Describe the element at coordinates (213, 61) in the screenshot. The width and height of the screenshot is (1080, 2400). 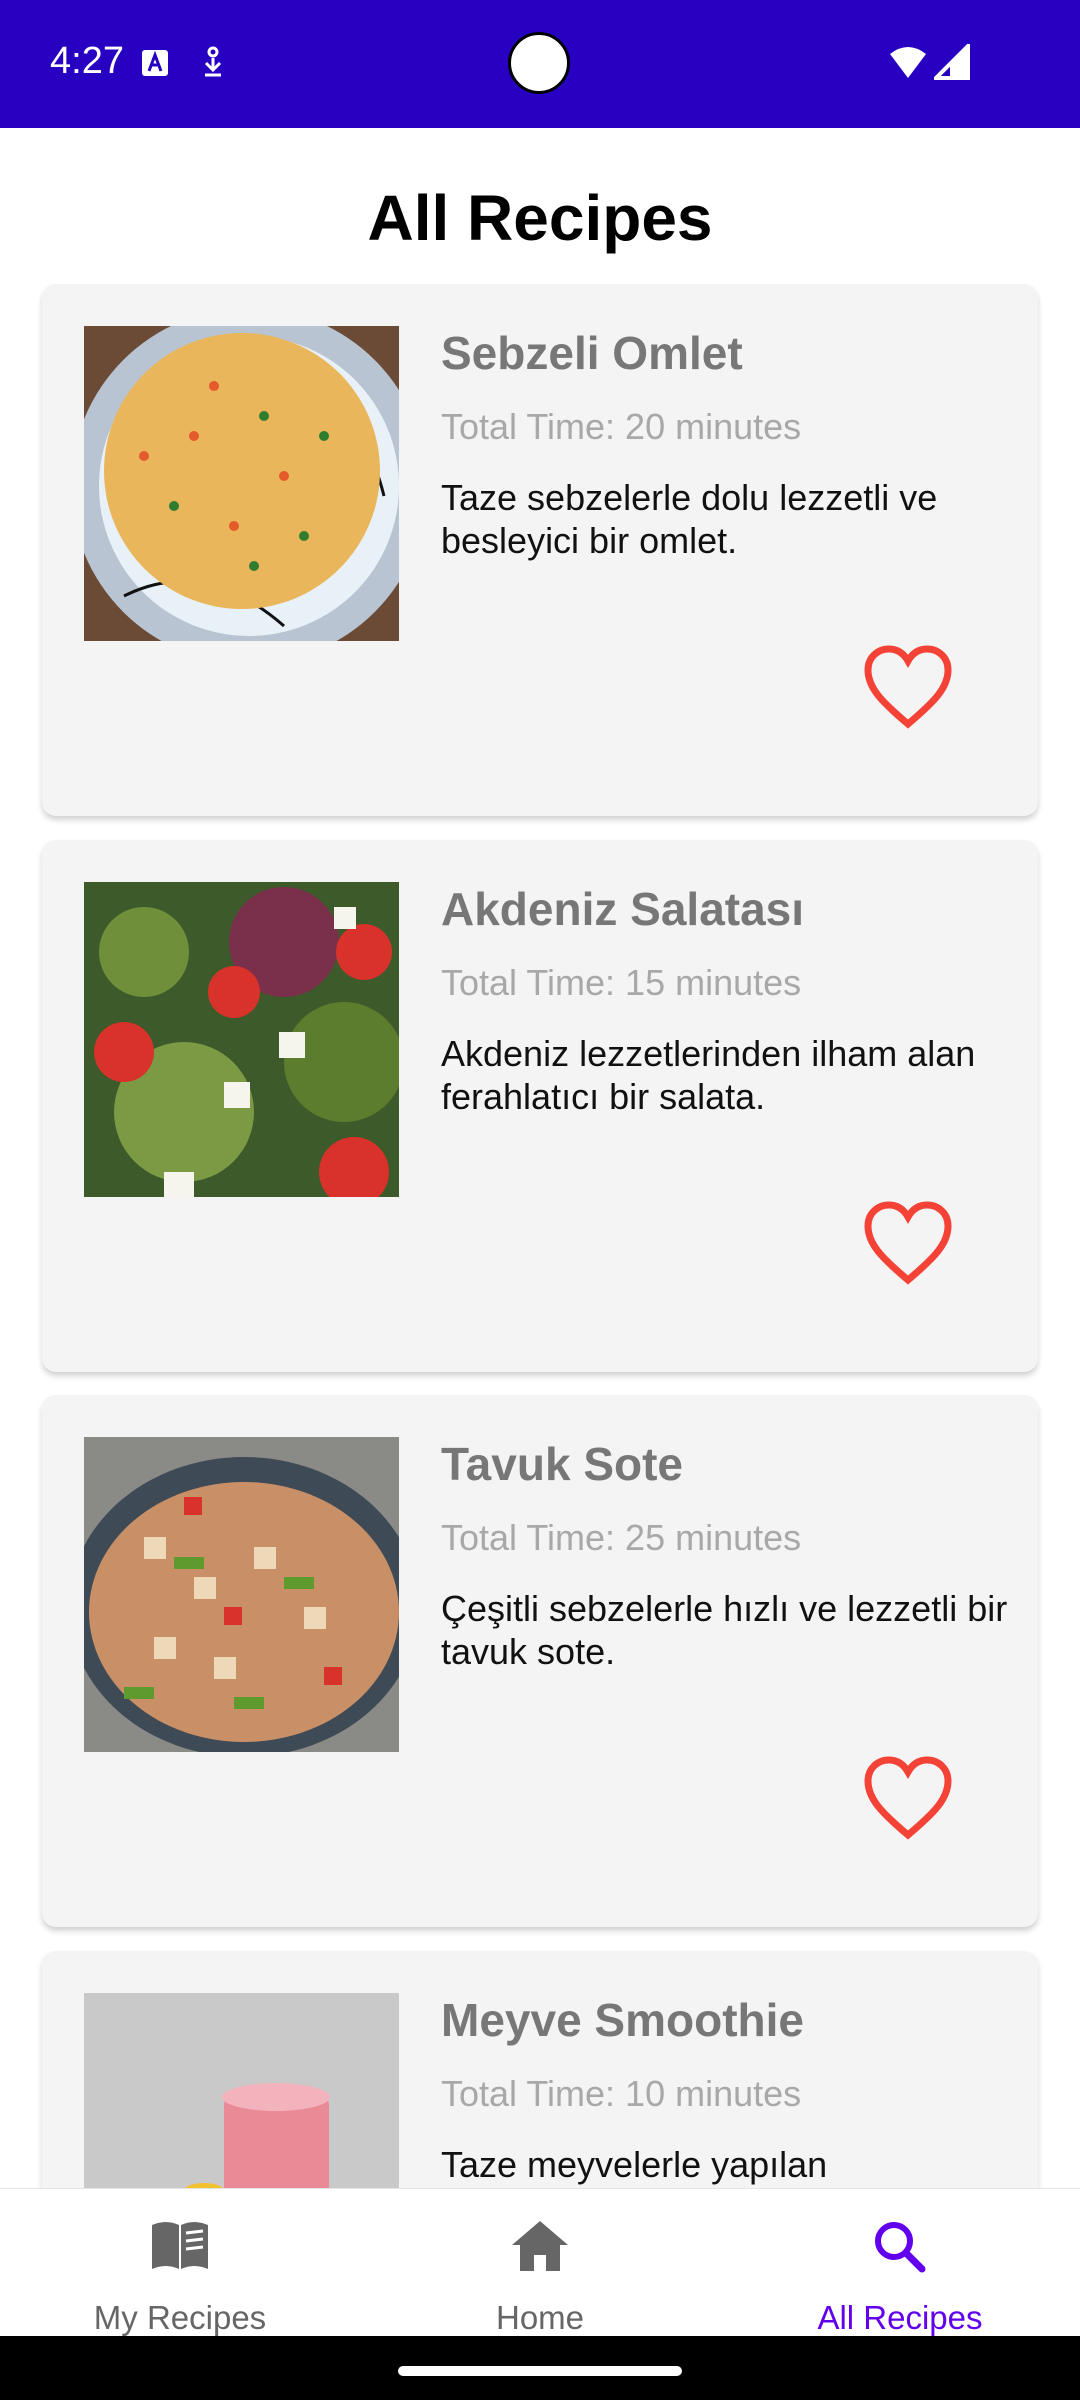
I see `download-notification-icon` at that location.